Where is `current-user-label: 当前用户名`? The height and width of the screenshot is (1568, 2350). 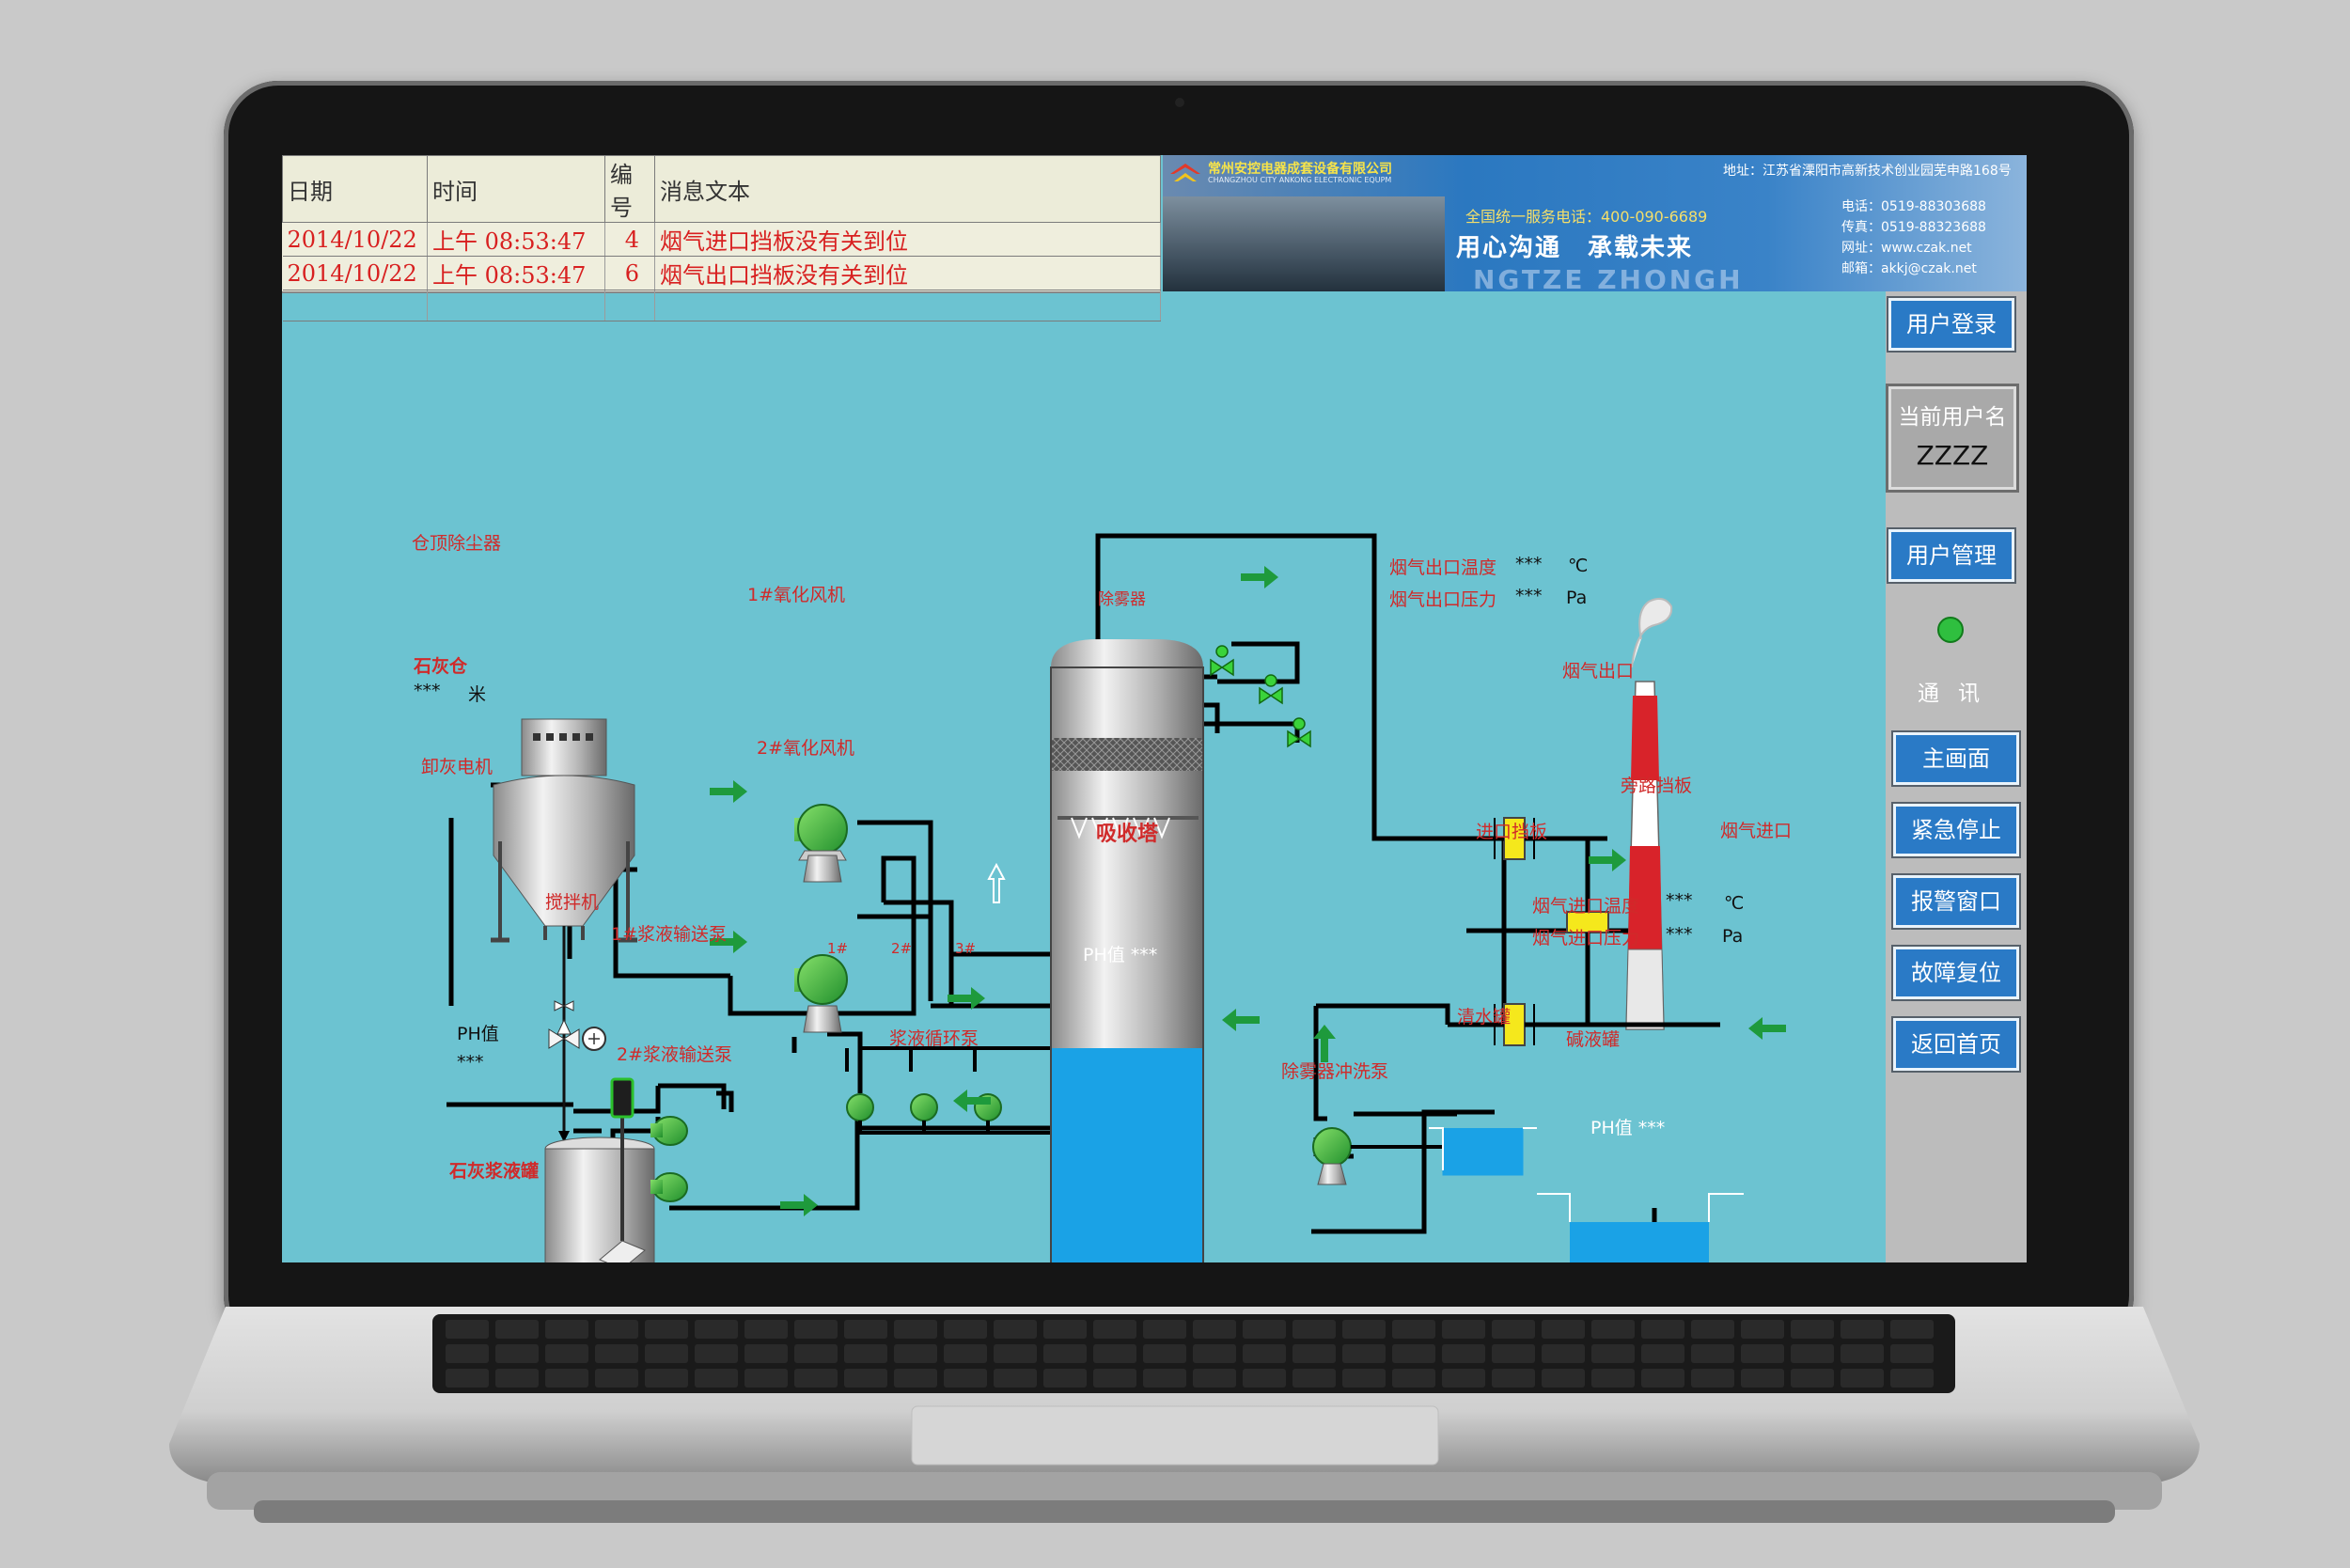
current-user-label: 当前用户名 is located at coordinates (1952, 417).